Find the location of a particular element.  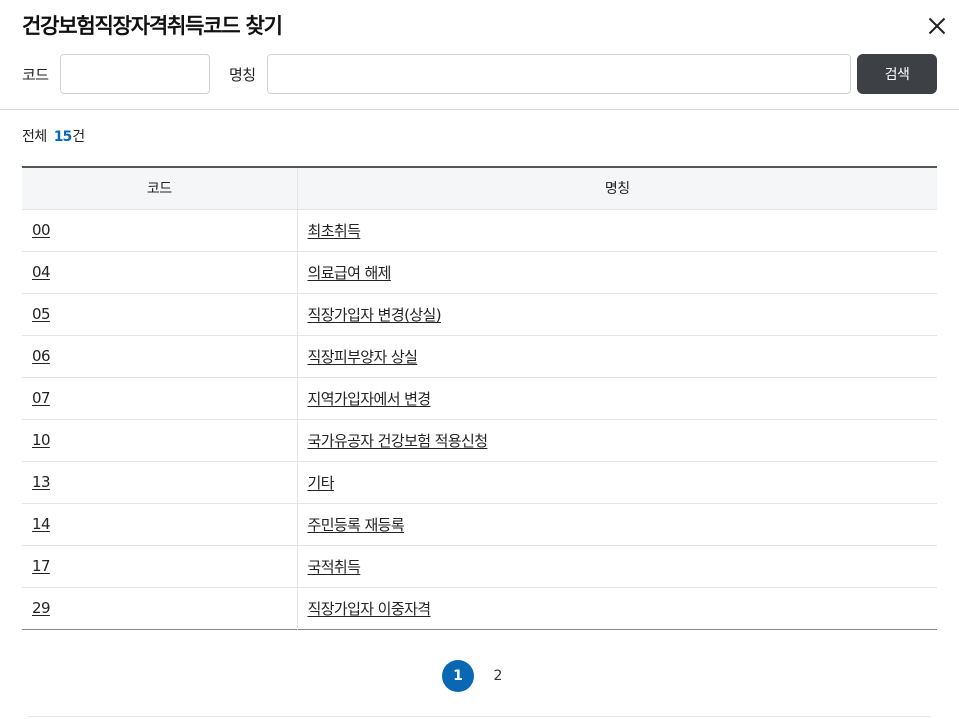

code-link: 06 is located at coordinates (41, 356).